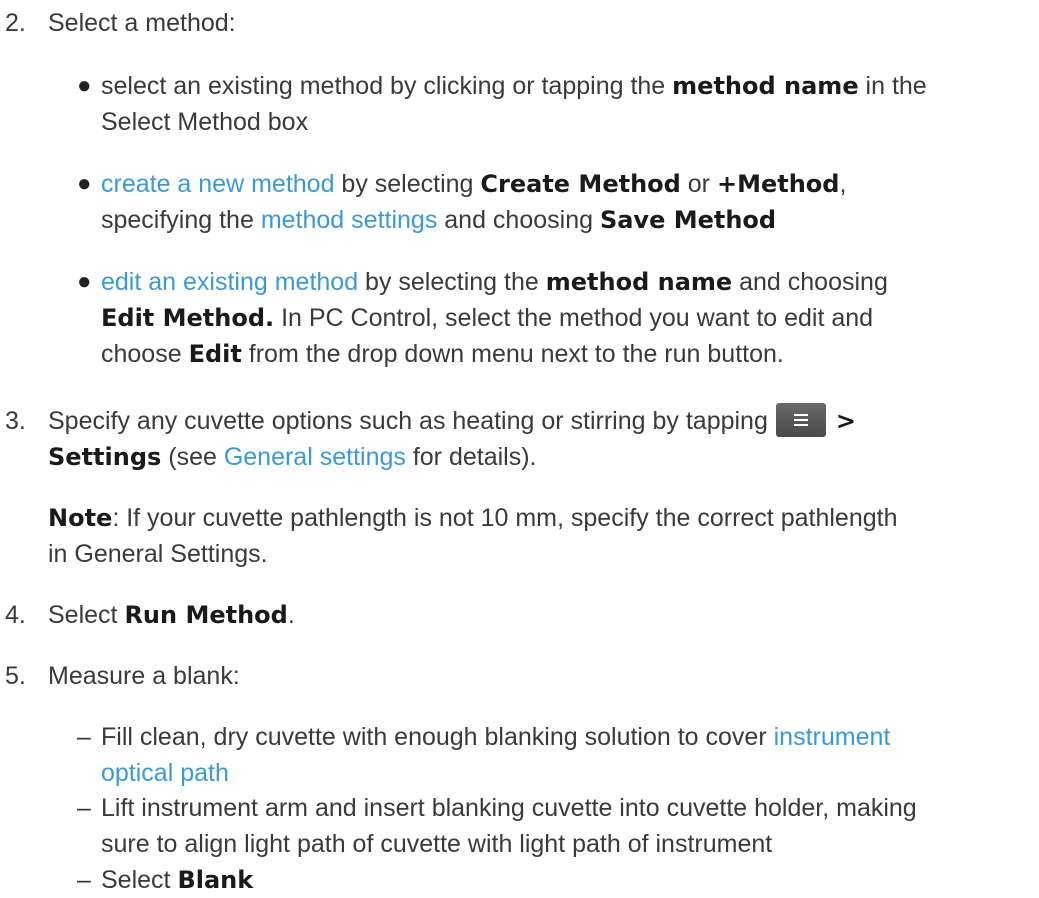 The image size is (1039, 898). What do you see at coordinates (80, 518) in the screenshot?
I see `note-label: Note` at bounding box center [80, 518].